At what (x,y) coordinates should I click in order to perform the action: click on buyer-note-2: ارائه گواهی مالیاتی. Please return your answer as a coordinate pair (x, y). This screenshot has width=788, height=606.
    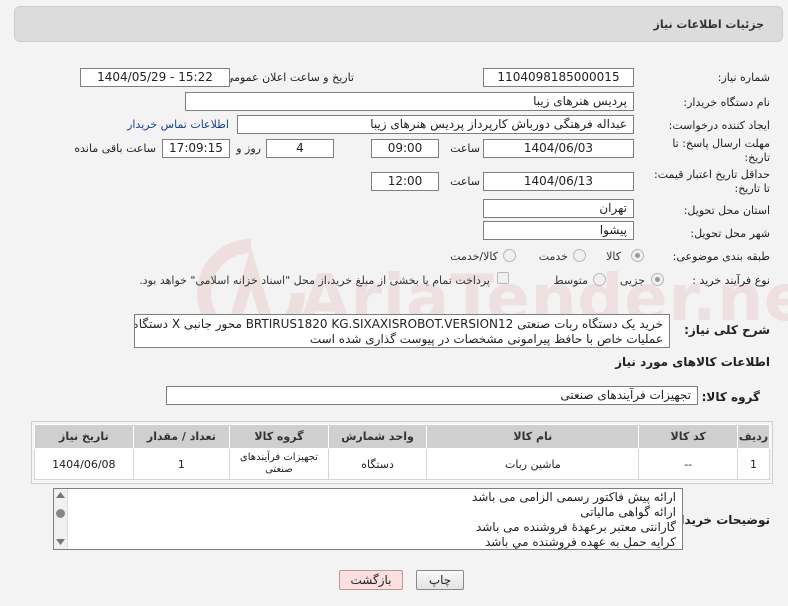
    Looking at the image, I should click on (628, 512).